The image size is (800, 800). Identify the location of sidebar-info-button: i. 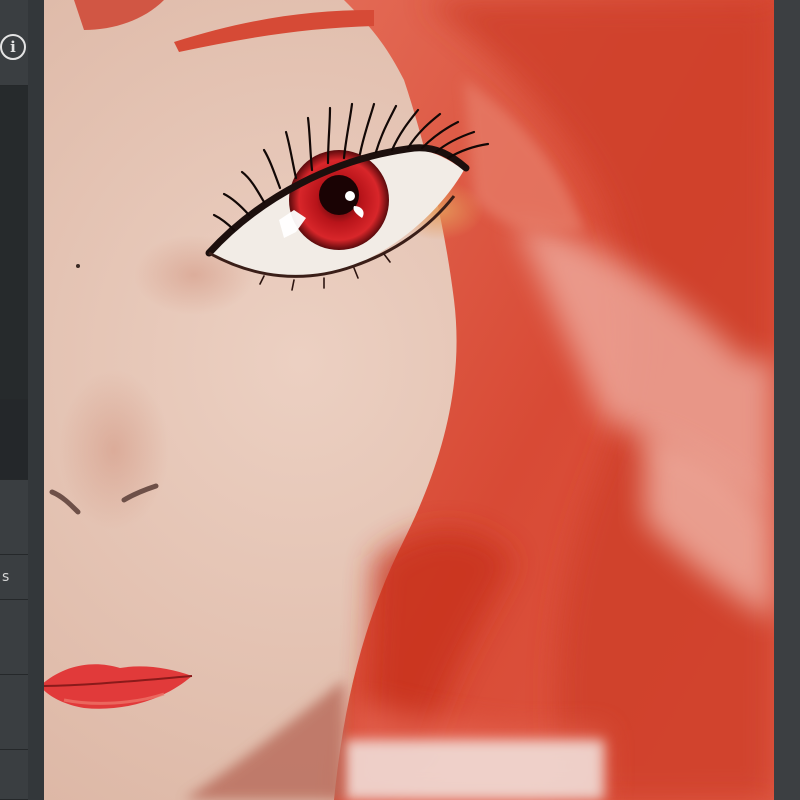
(14, 43).